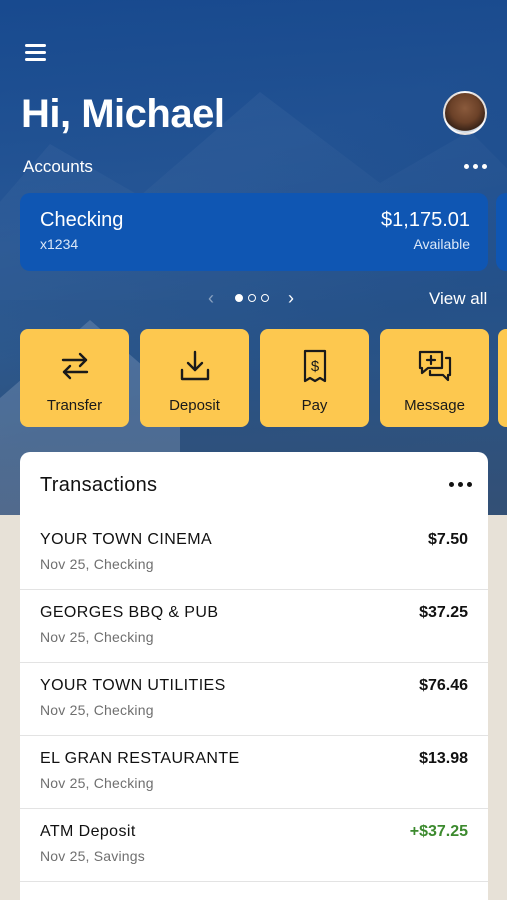  I want to click on transaction-amount: $76.46, so click(443, 685).